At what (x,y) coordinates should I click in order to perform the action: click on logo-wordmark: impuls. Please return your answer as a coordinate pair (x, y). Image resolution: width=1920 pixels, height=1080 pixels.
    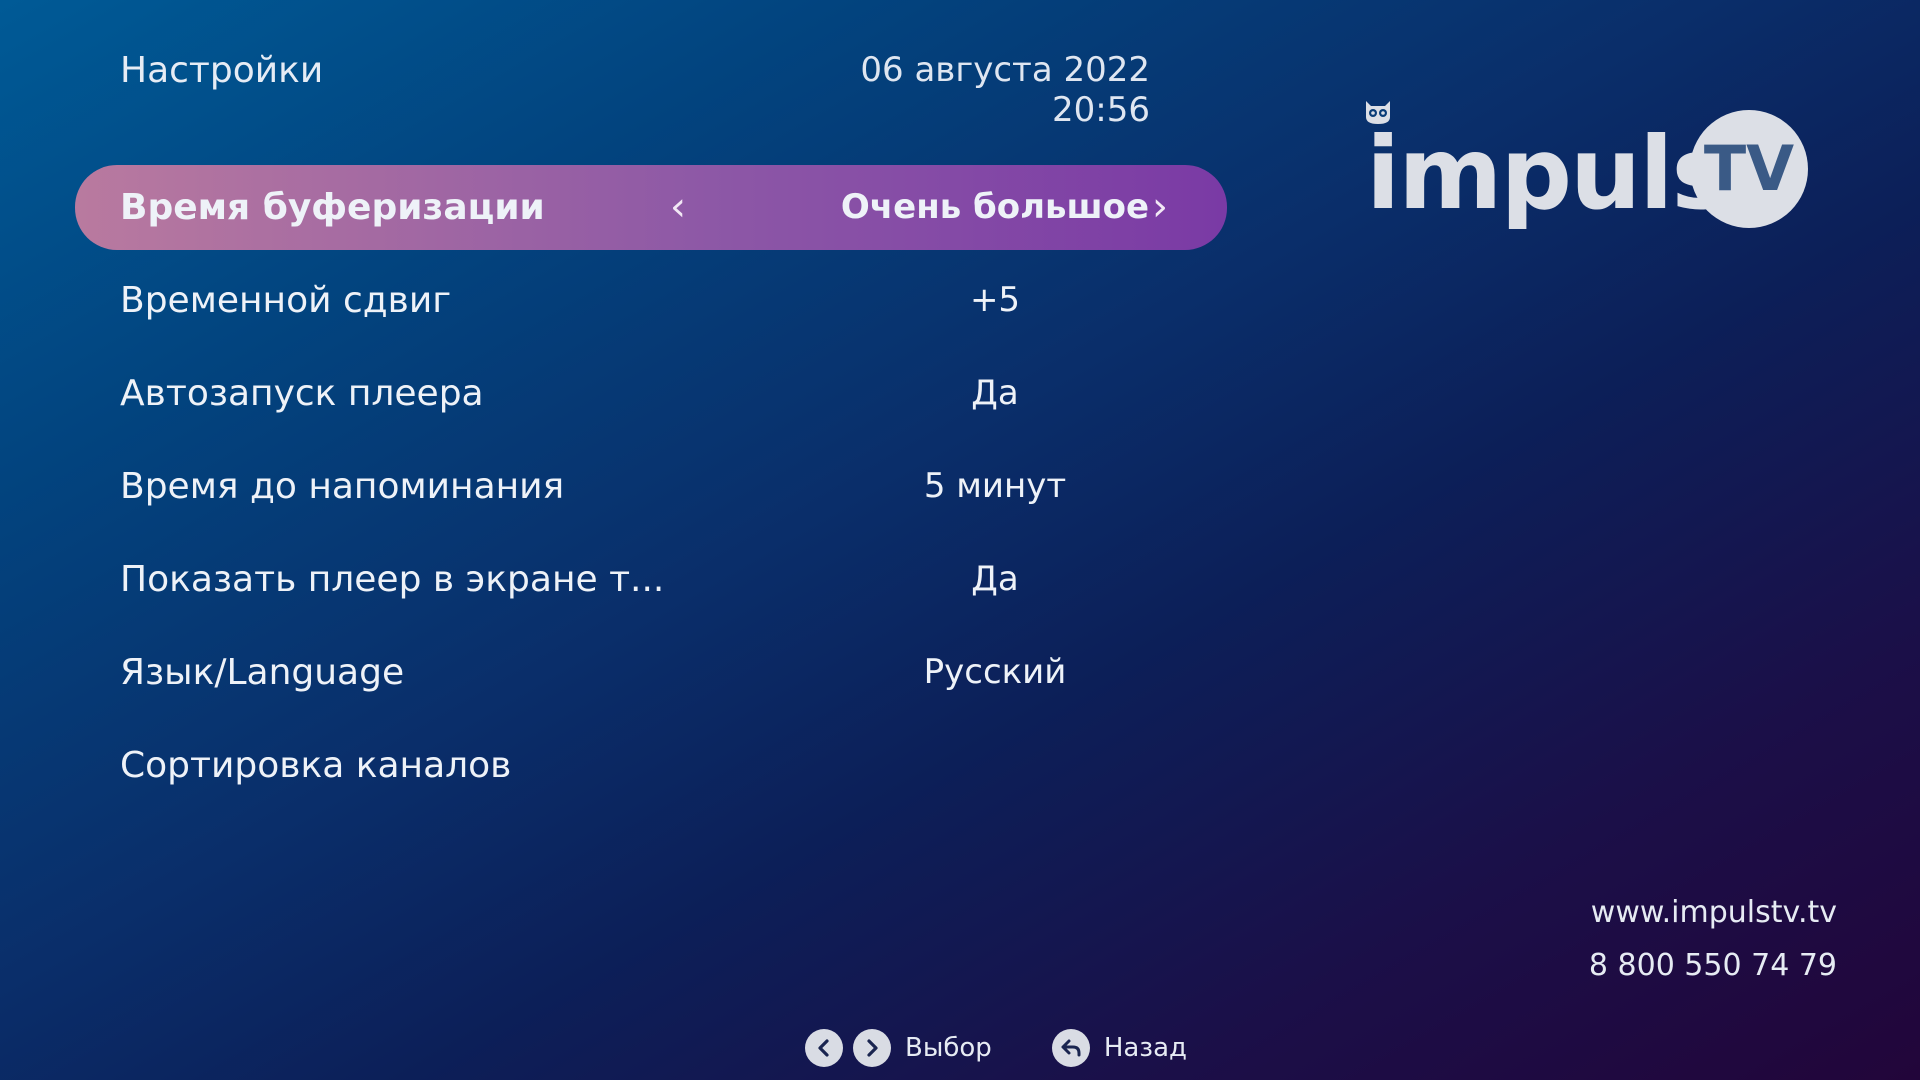
    Looking at the image, I should click on (1548, 173).